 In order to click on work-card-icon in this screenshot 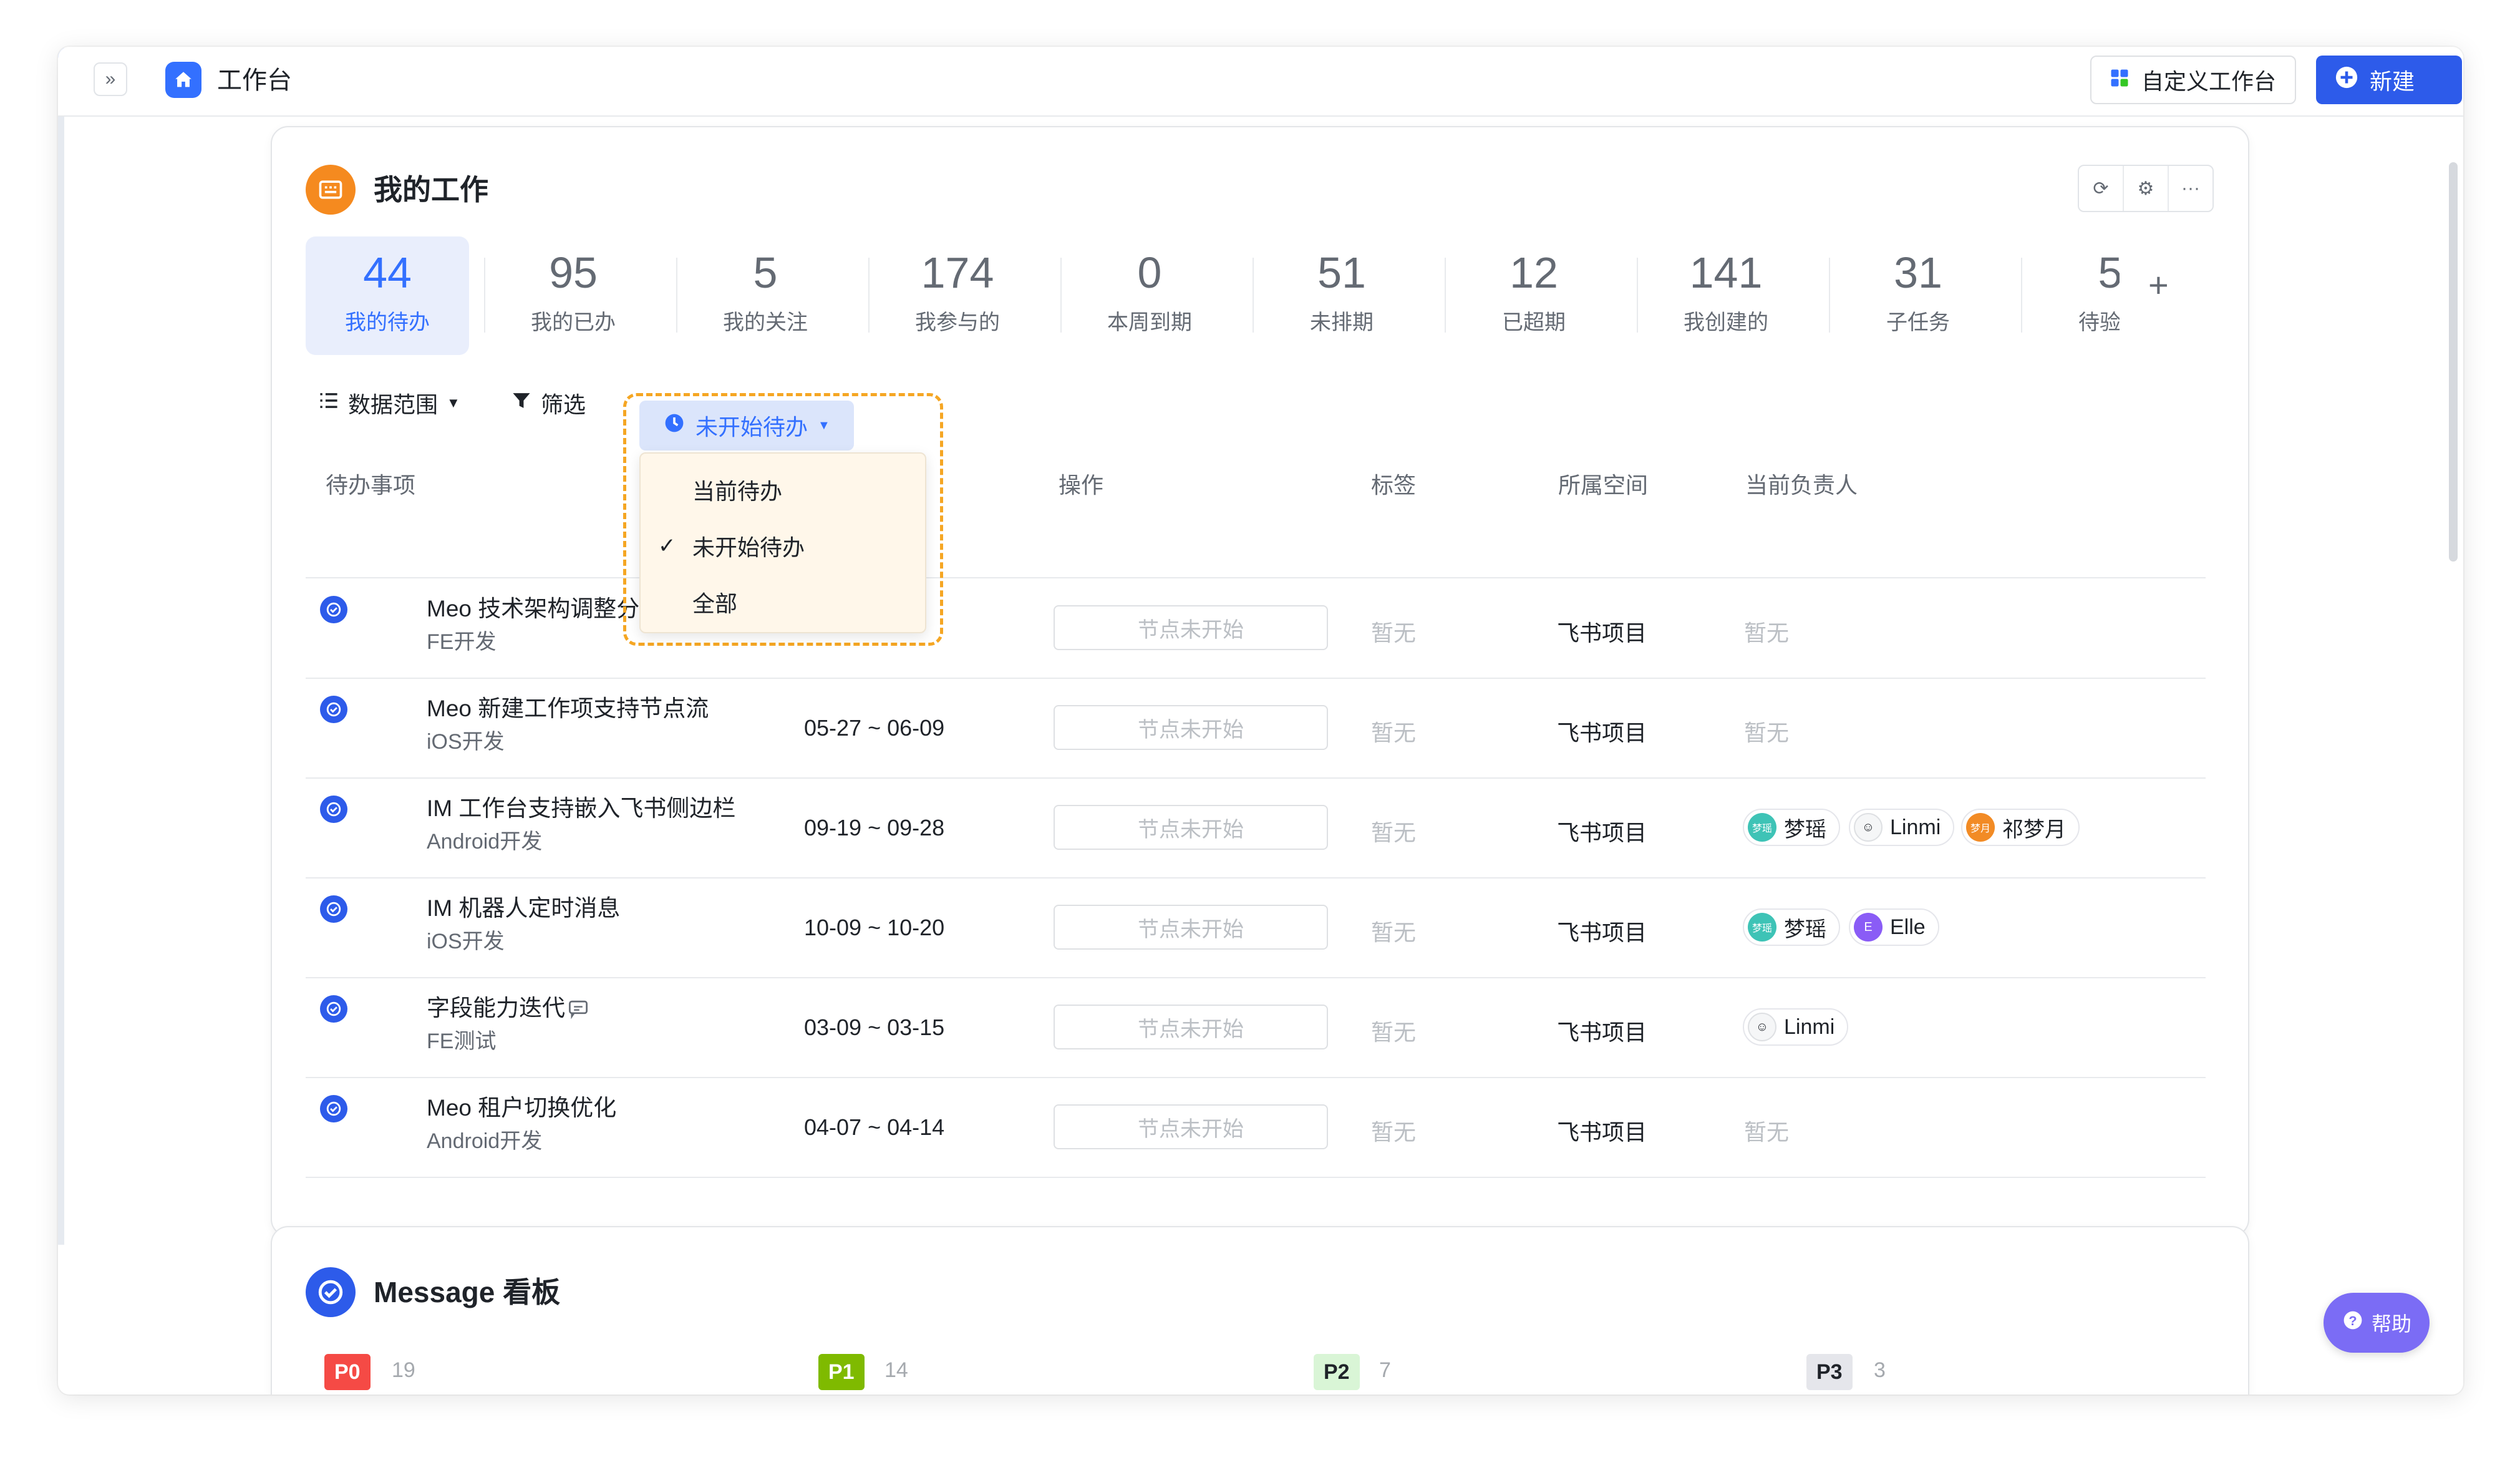, I will do `click(331, 190)`.